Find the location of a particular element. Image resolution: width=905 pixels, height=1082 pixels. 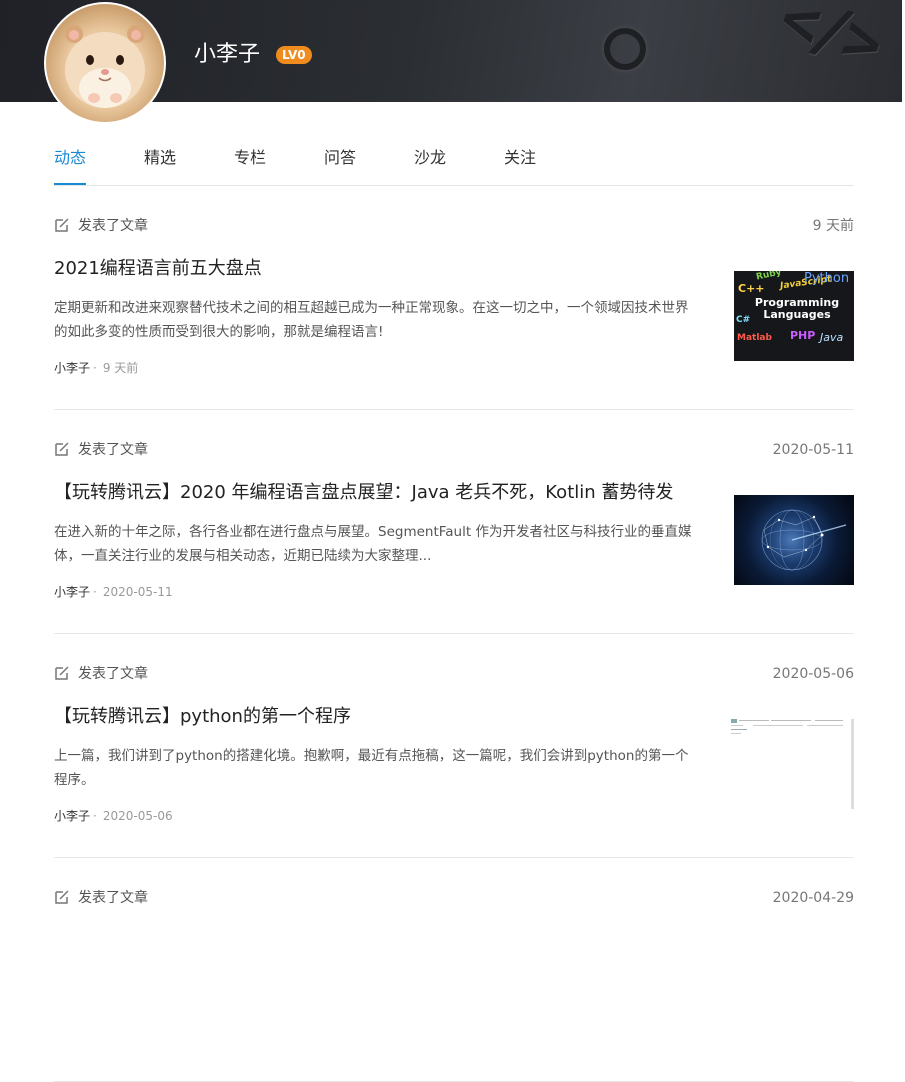

tab-activity: 动态 is located at coordinates (70, 166).